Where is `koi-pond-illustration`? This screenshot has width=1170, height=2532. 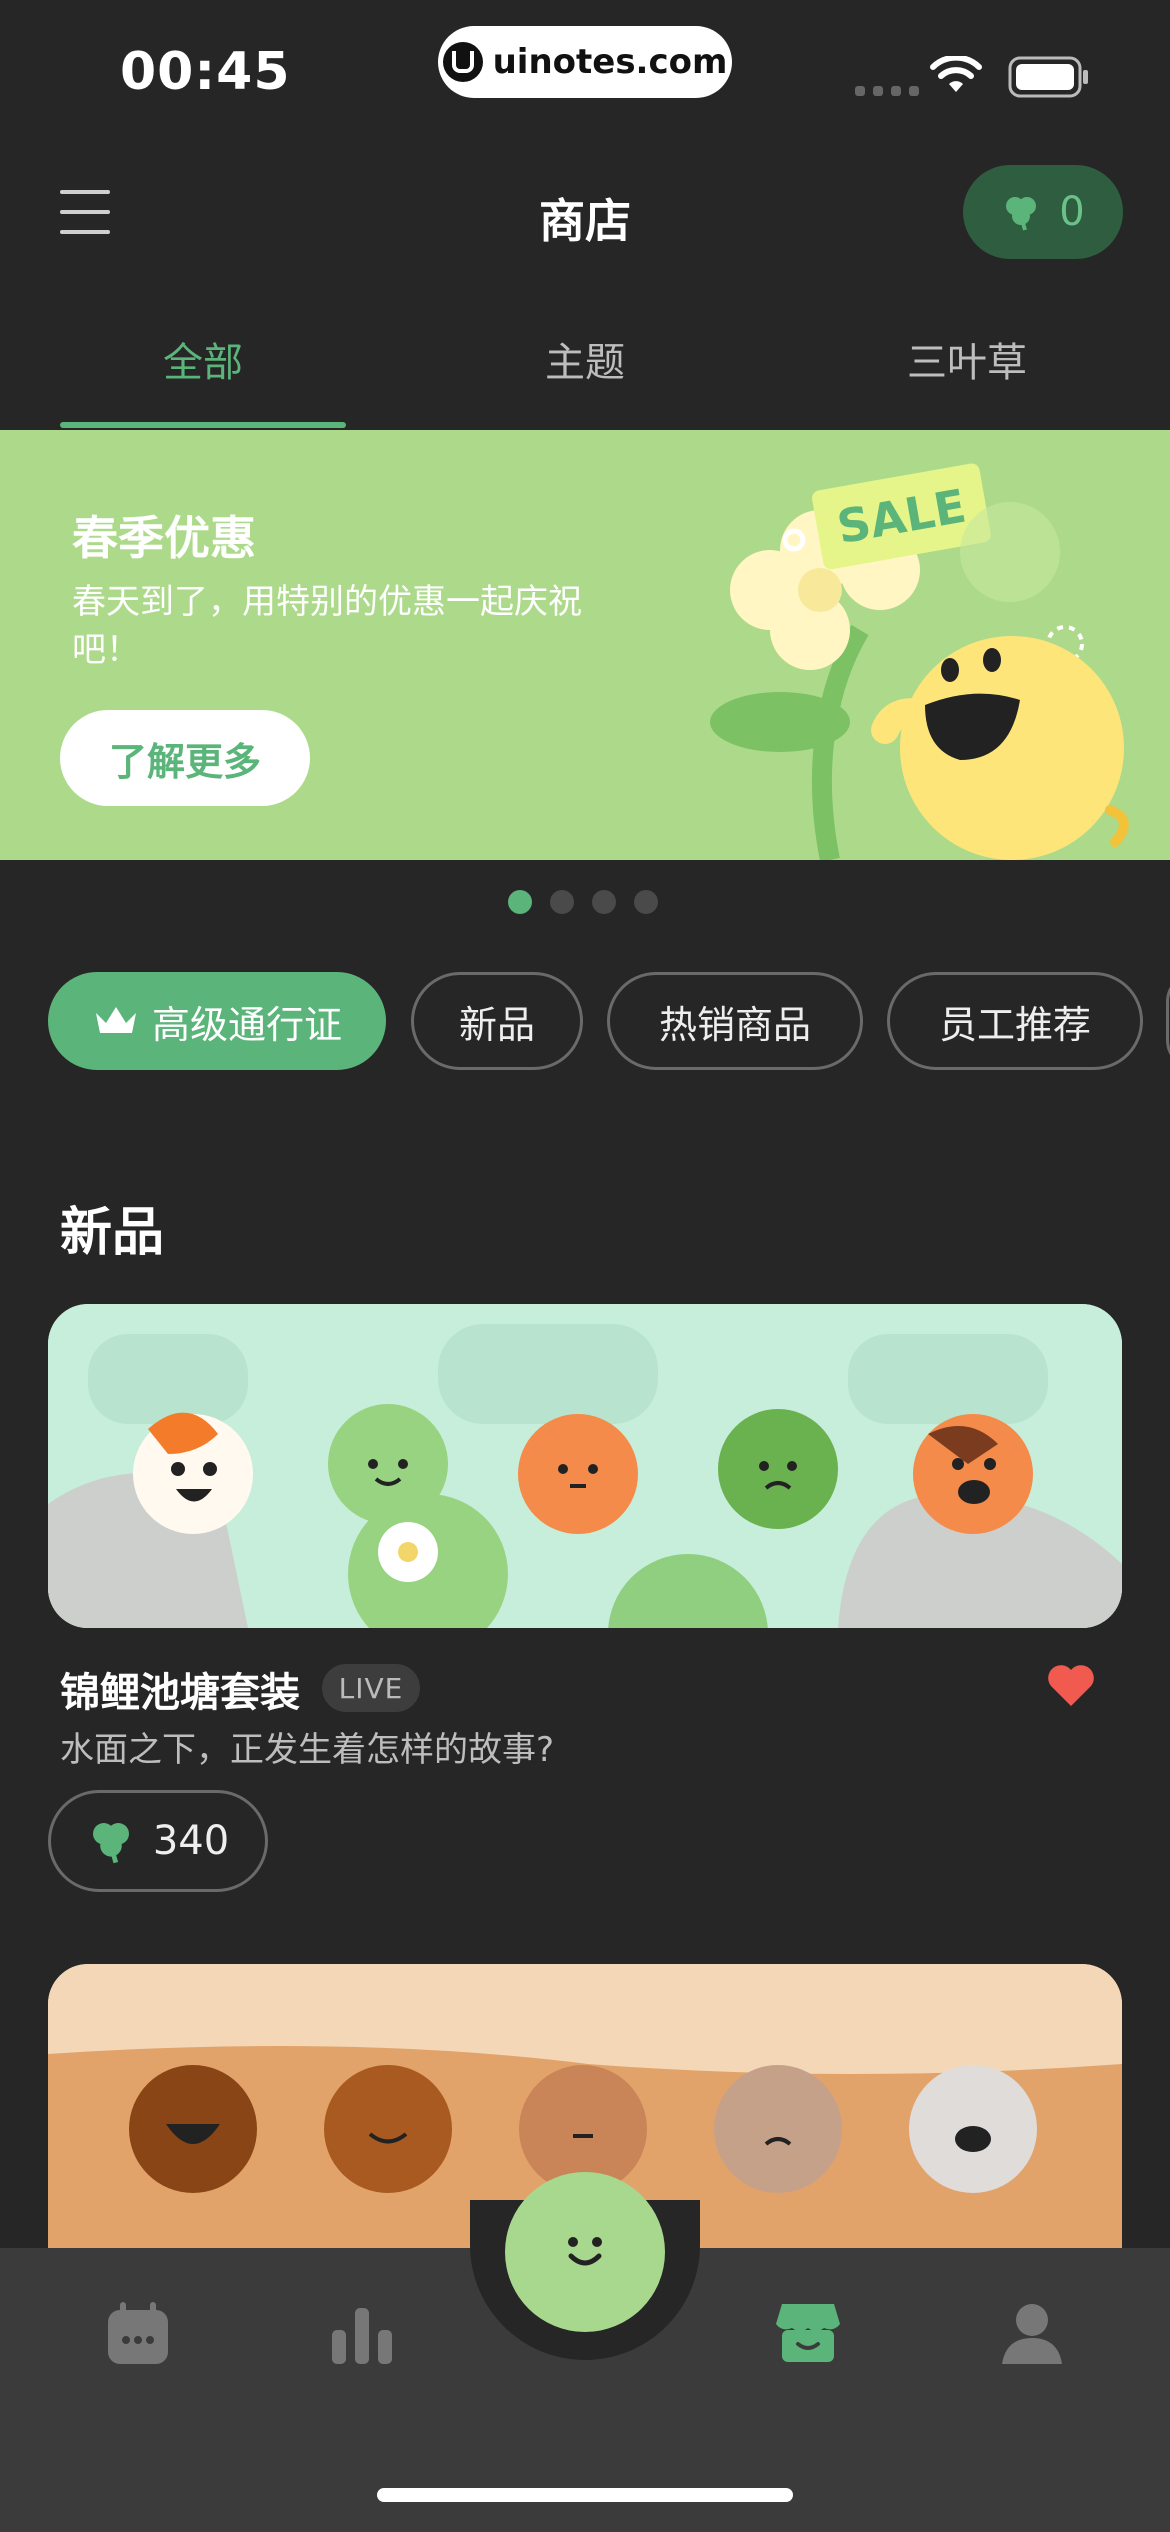
koi-pond-illustration is located at coordinates (585, 1466).